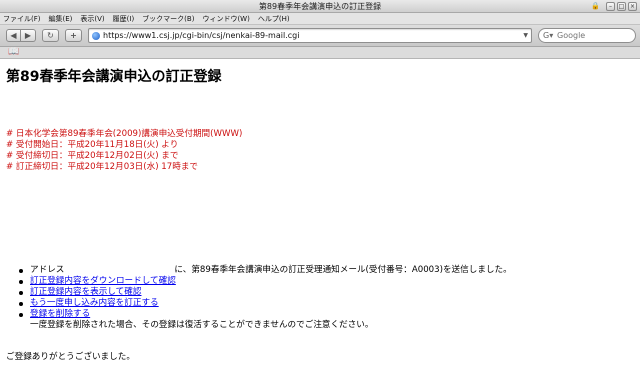 This screenshot has height=378, width=640. I want to click on plus-icon: +, so click(73, 35).